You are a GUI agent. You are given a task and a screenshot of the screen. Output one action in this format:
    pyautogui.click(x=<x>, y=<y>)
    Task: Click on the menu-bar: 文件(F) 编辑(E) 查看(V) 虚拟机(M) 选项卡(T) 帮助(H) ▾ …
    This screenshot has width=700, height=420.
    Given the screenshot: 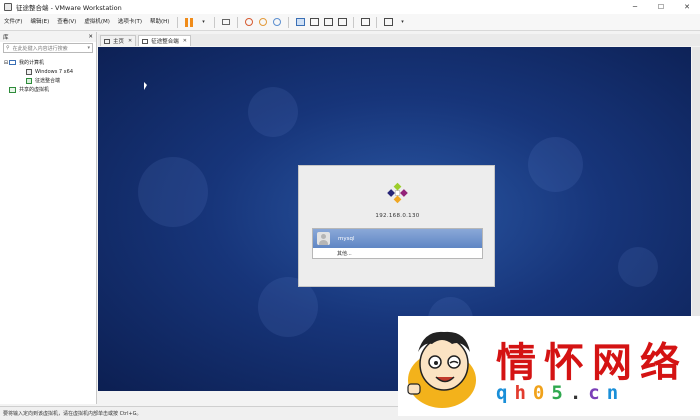 What is the action you would take?
    pyautogui.click(x=350, y=22)
    